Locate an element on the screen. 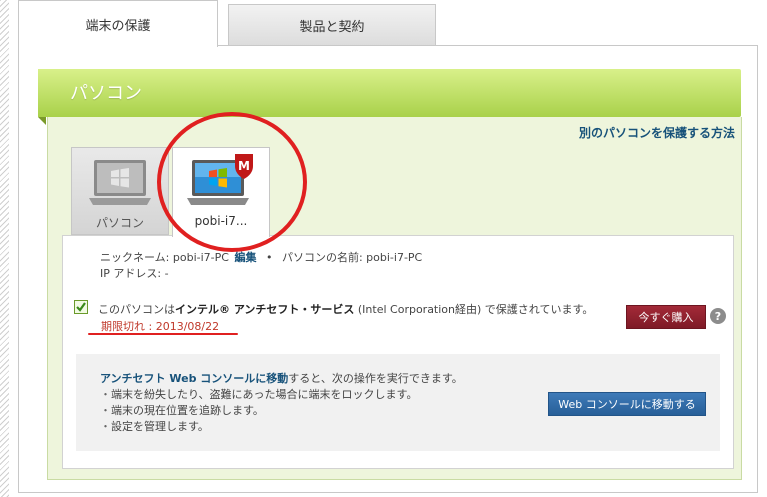  svg-text: M is located at coordinates (244, 166).